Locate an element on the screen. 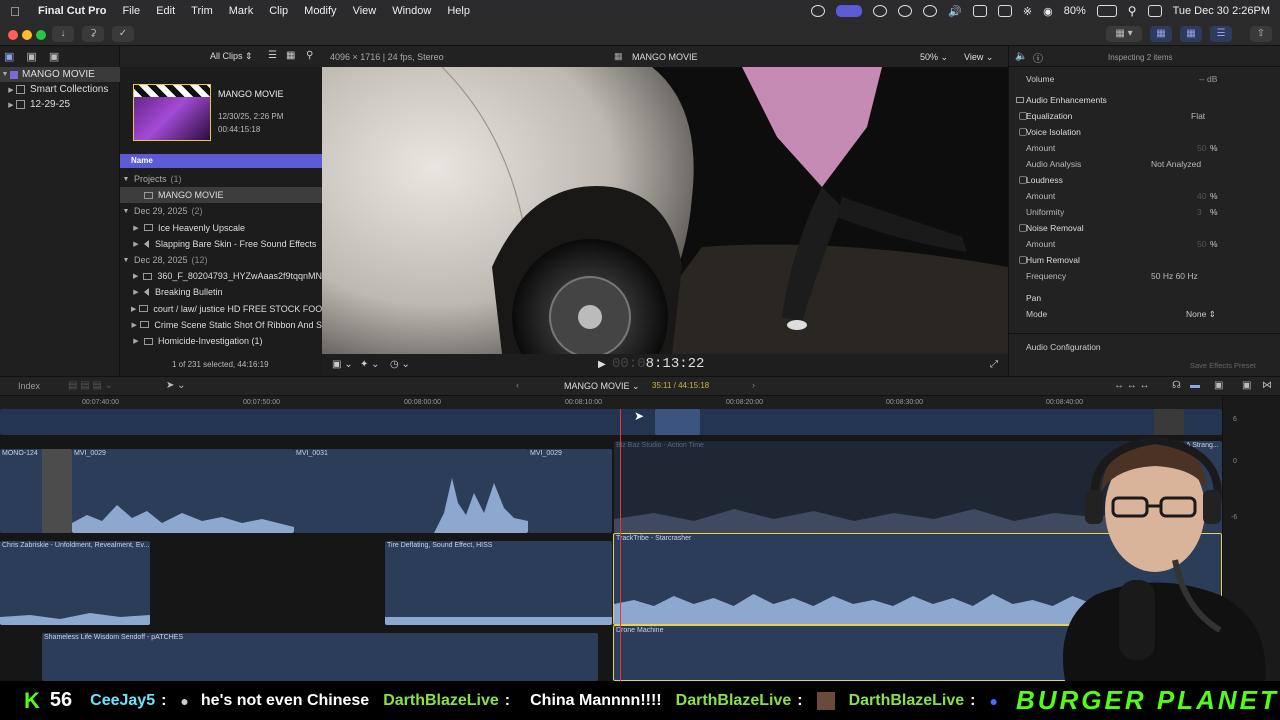 This screenshot has width=1280, height=720. clip-filter-dropdown: All Clips ⇕ is located at coordinates (231, 56).